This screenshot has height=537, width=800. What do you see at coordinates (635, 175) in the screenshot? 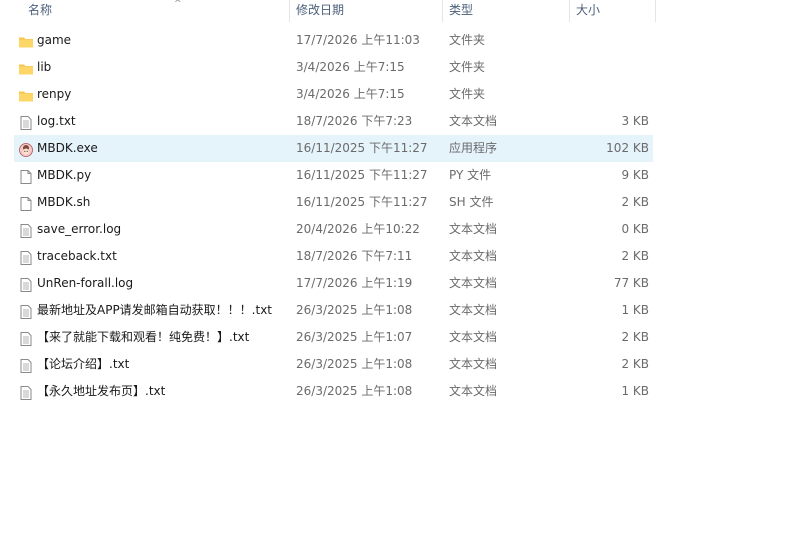
I see `file-size: 9 KB` at bounding box center [635, 175].